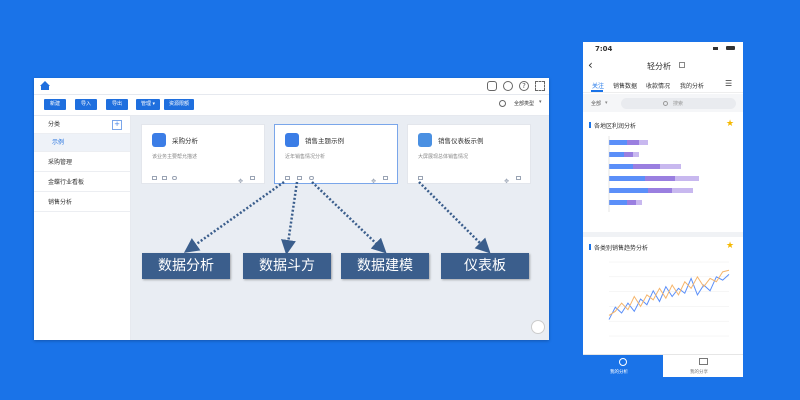 This screenshot has width=800, height=400. I want to click on bottom-tab-label: 我的分享, so click(699, 372).